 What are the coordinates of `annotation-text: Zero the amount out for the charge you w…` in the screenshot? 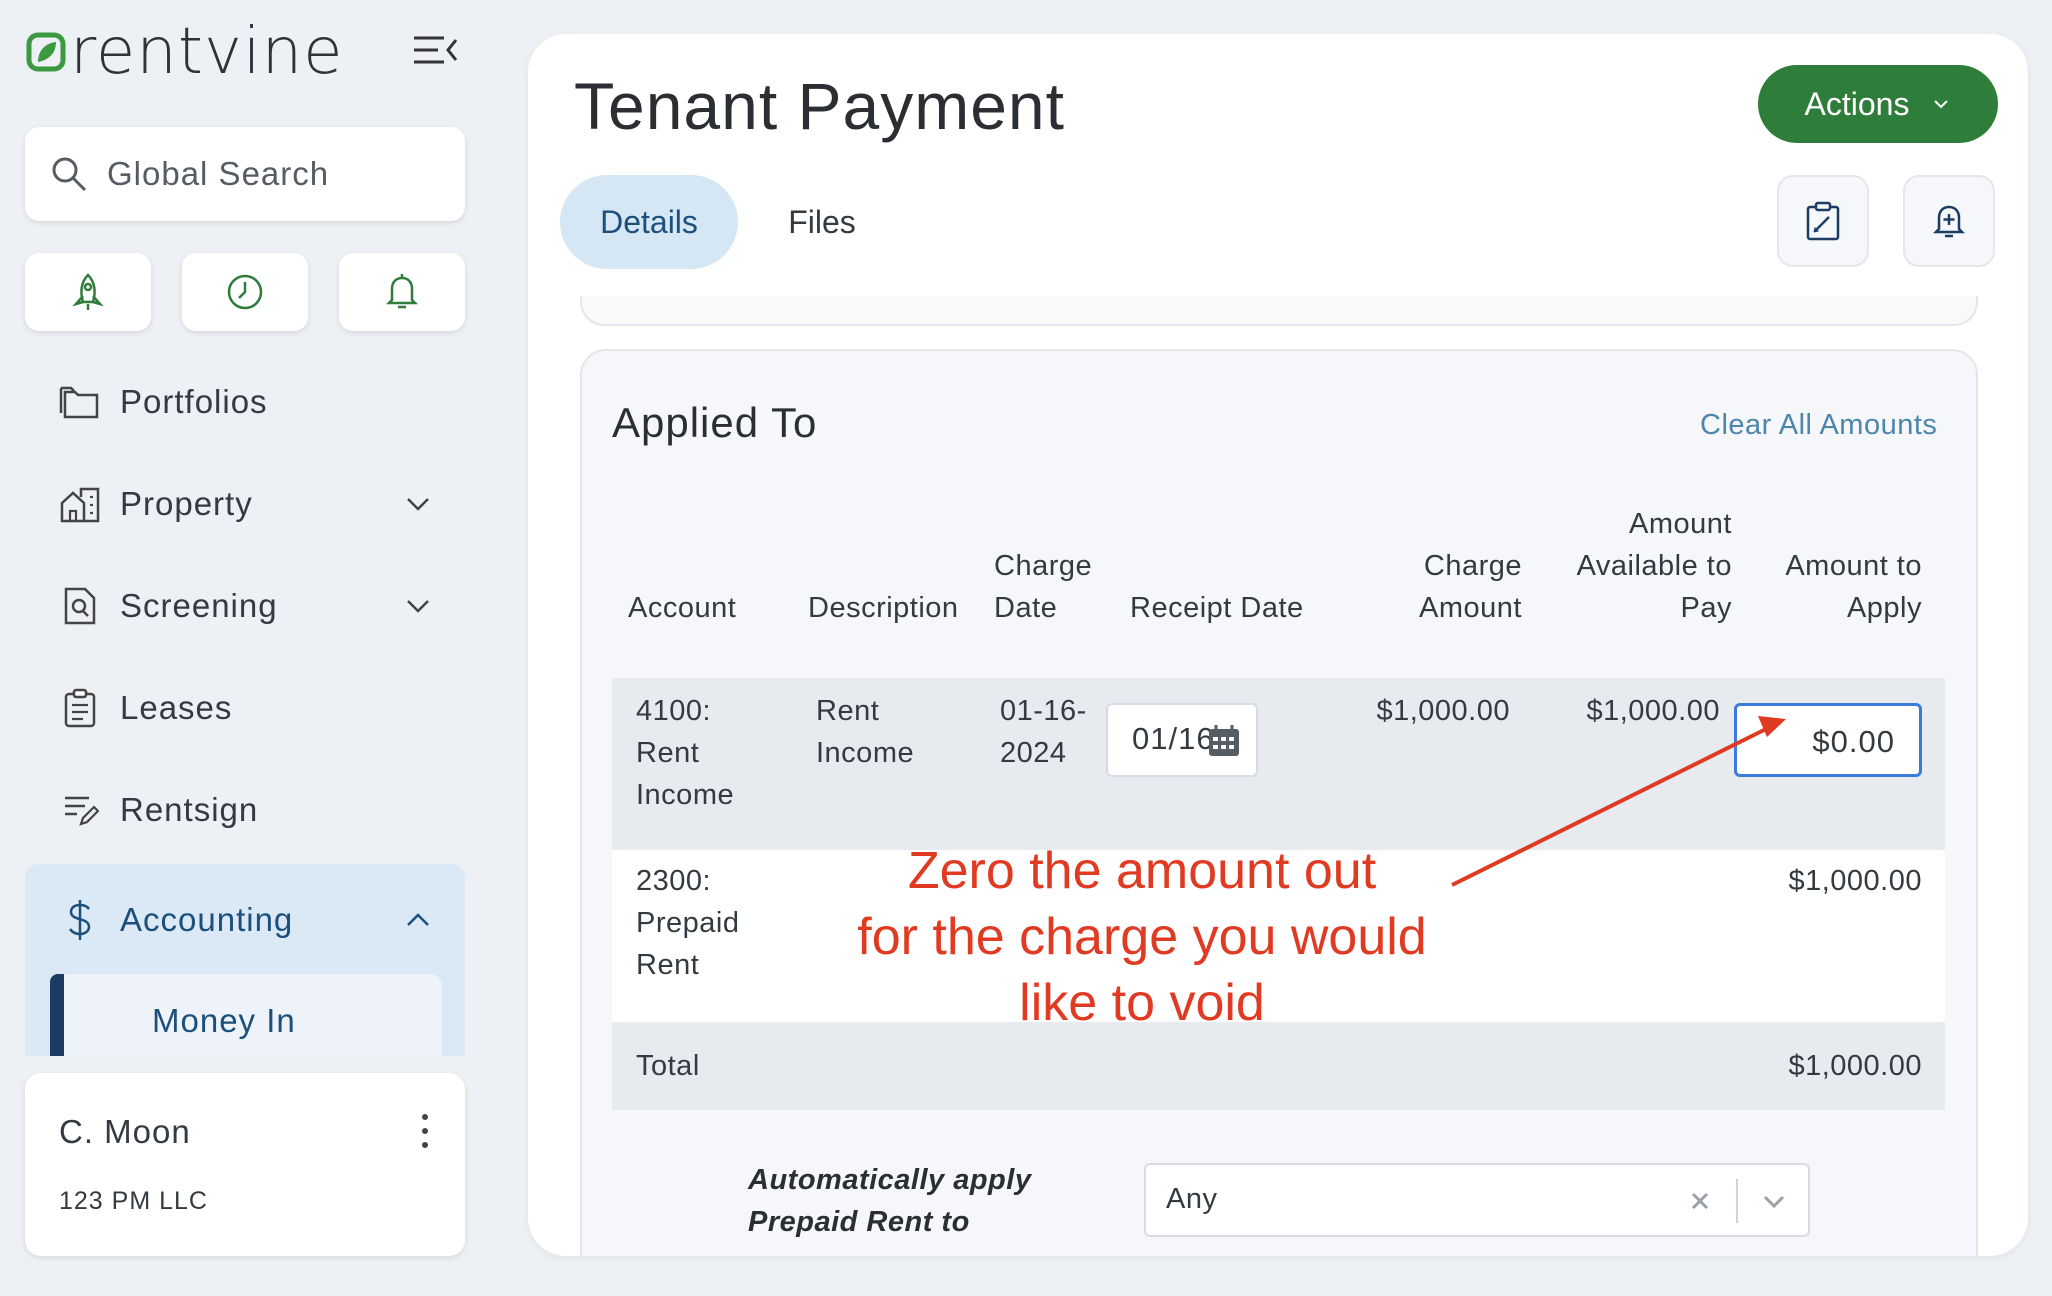 It's located at (1142, 937).